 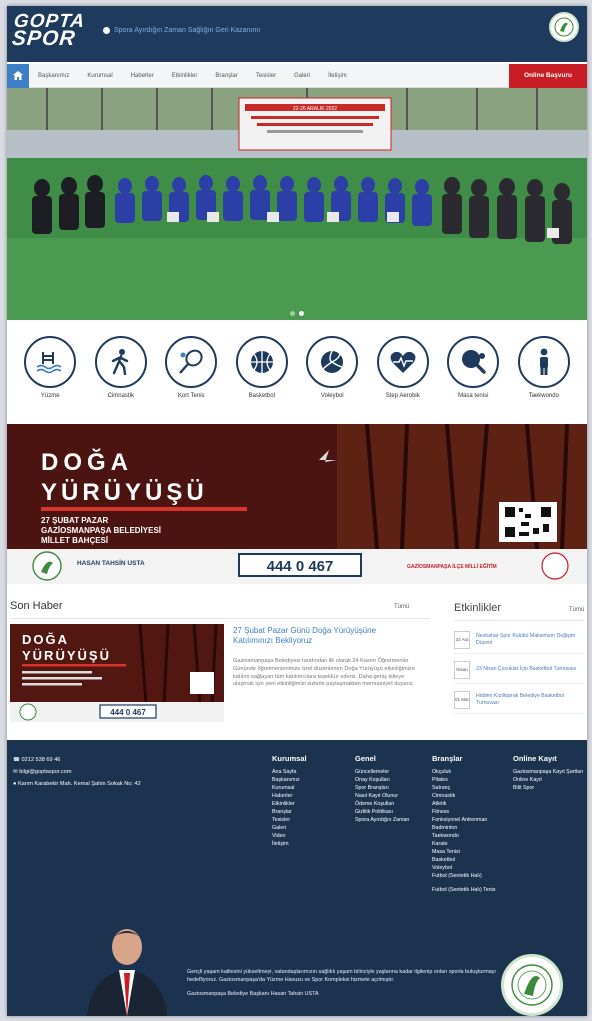 I want to click on home-icon, so click(x=18, y=75).